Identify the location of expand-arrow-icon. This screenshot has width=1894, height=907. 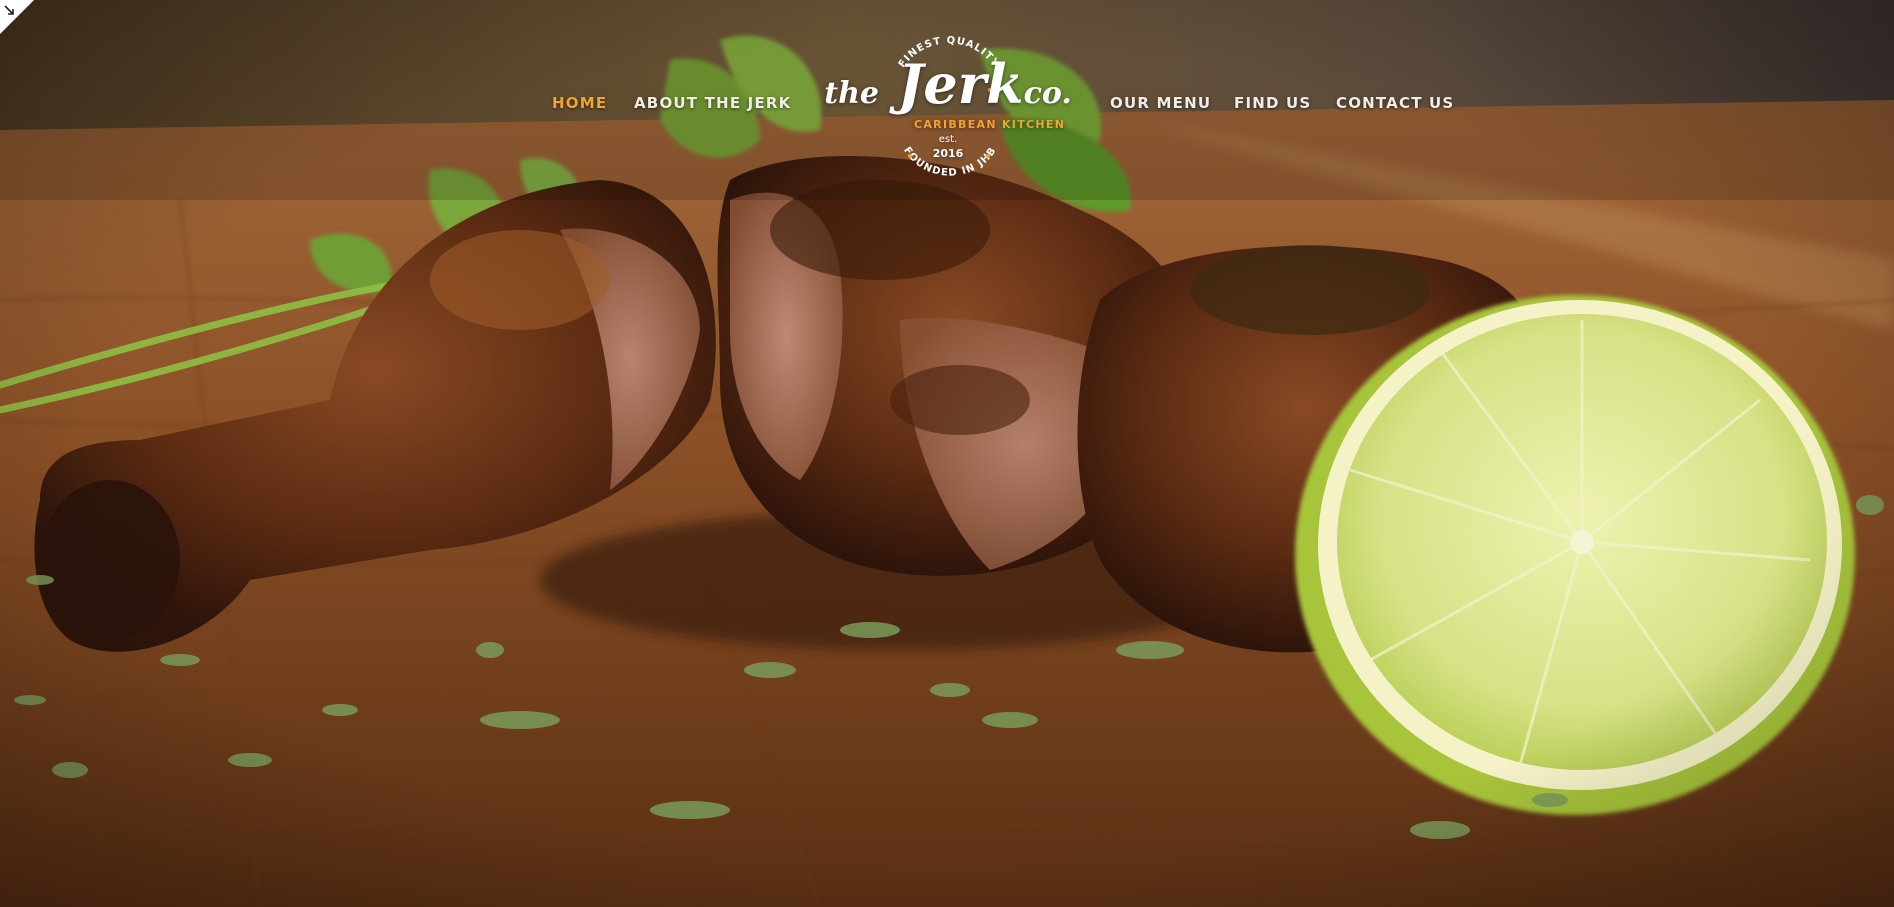
(17, 17).